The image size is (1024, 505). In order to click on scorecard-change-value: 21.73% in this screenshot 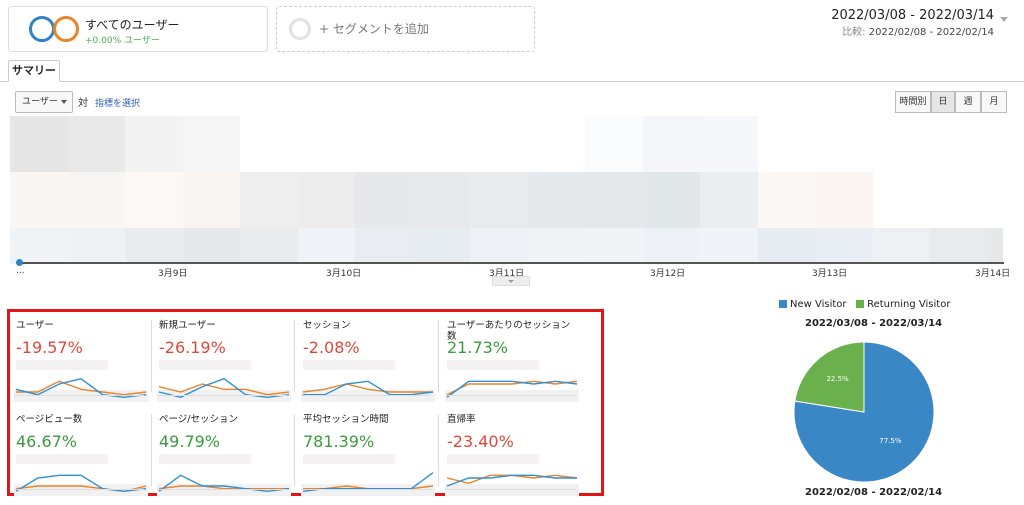, I will do `click(478, 347)`.